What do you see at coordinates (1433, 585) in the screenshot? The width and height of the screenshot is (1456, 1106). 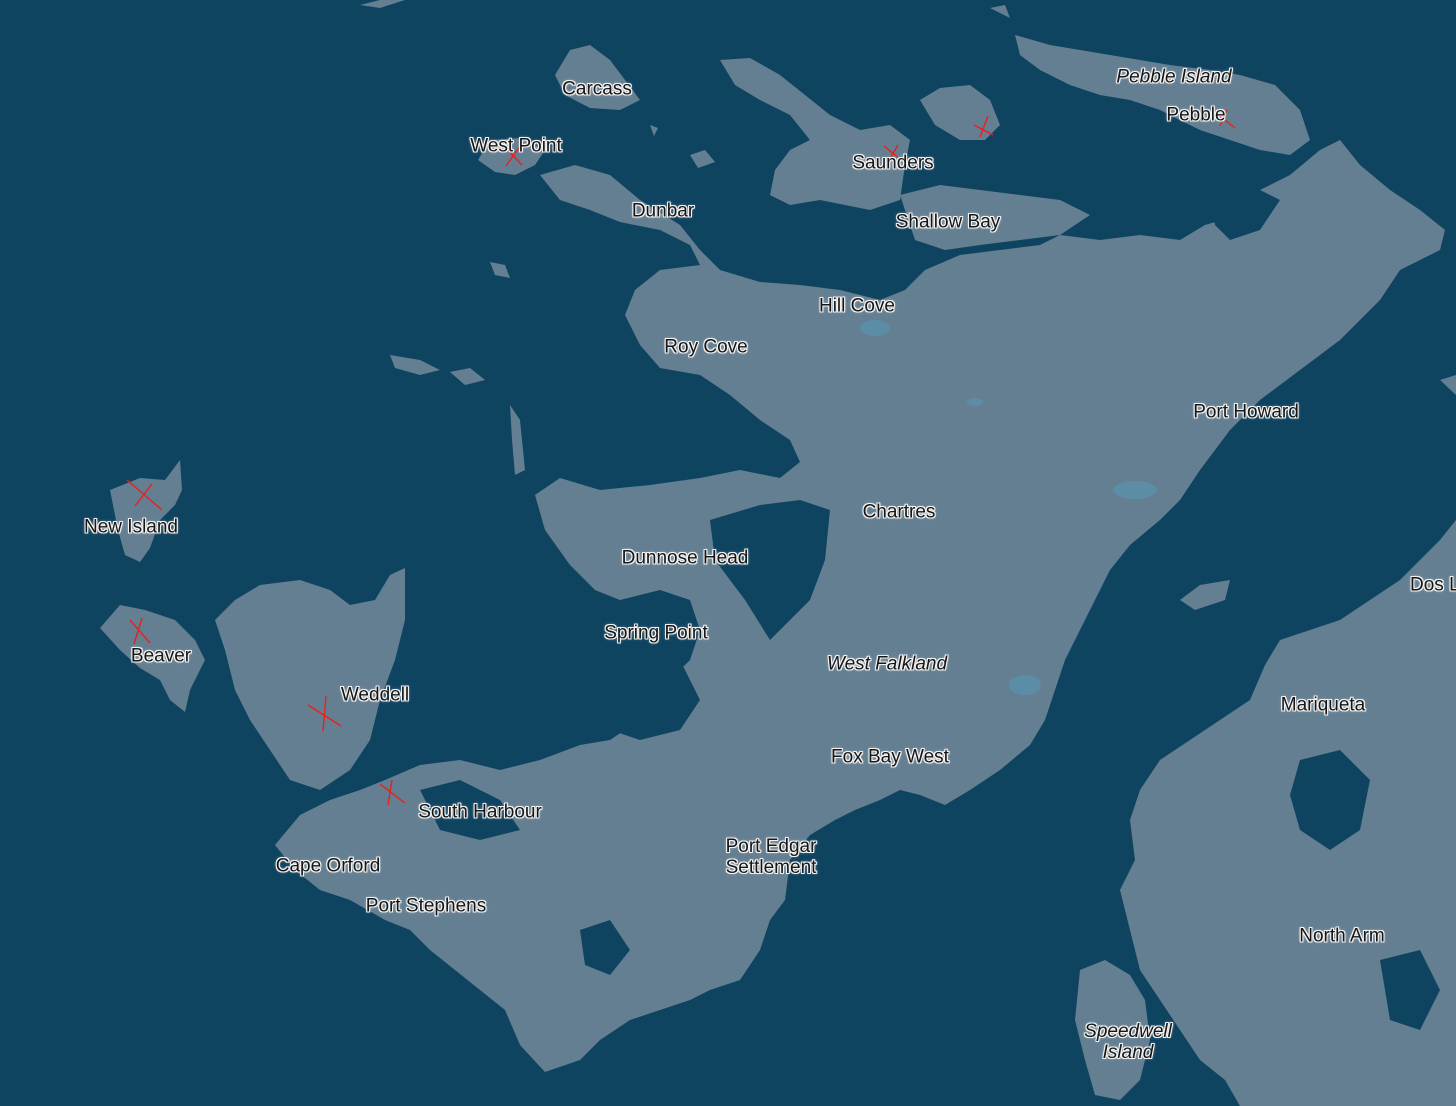 I see `label-dos-lomas: Dos Loma` at bounding box center [1433, 585].